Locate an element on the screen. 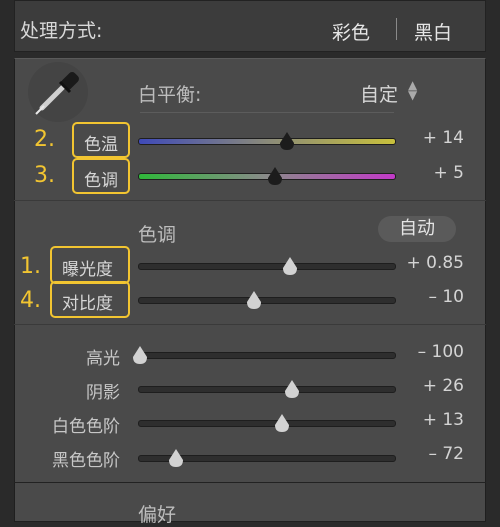 The height and width of the screenshot is (527, 500). annotation-number-2: 2. is located at coordinates (44, 139).